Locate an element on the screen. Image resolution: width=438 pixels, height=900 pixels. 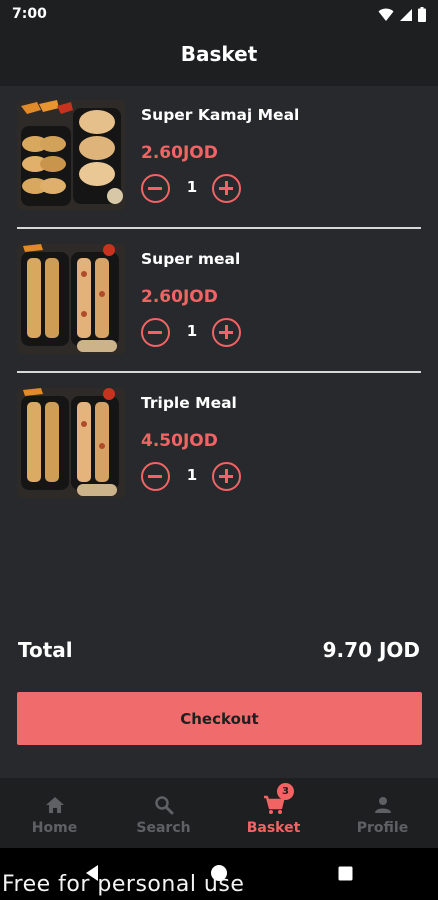
status-time: 7:00 is located at coordinates (29, 14).